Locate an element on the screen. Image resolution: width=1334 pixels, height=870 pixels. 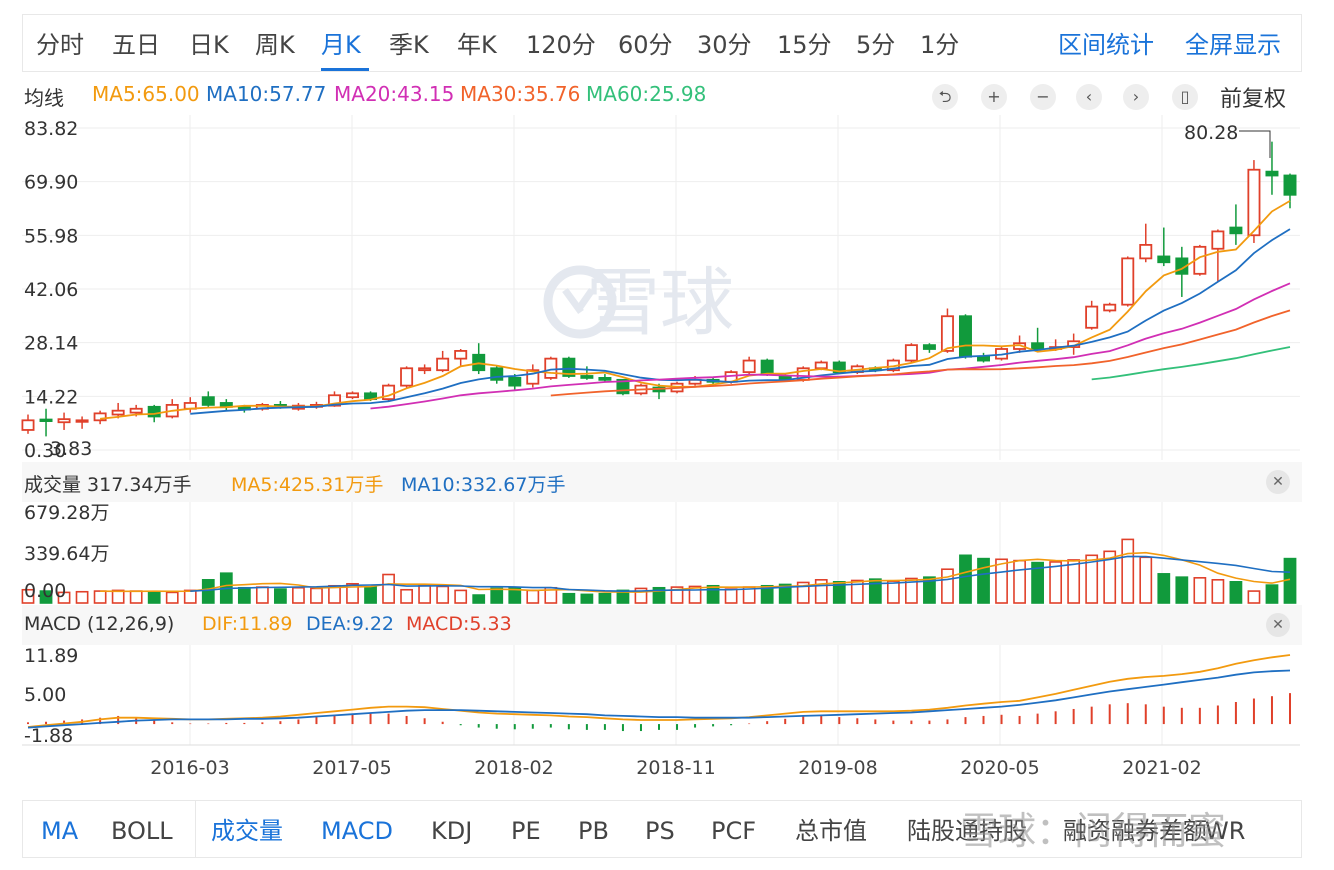
x-tick-label: 2019-08 is located at coordinates (837, 768).